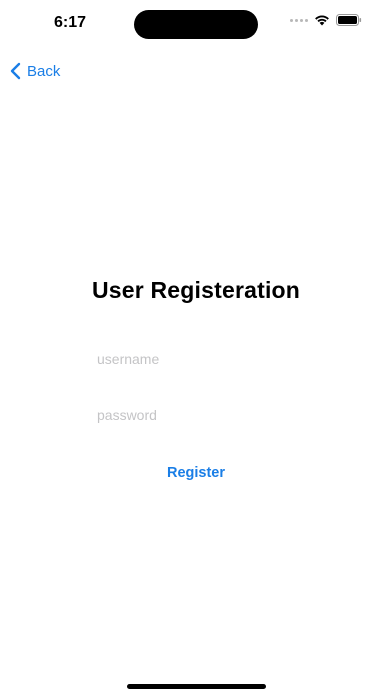  Describe the element at coordinates (322, 20) in the screenshot. I see `wifi-icon` at that location.